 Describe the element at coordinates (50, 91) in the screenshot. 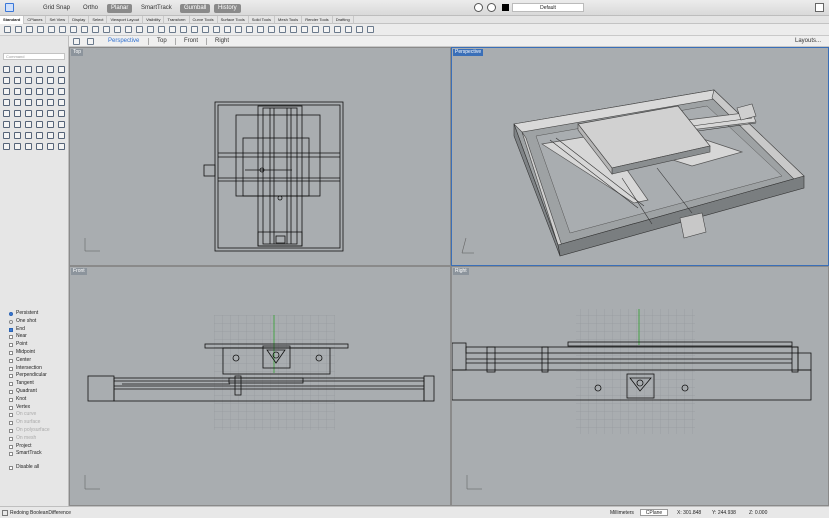

I see `loft-tool-icon` at that location.